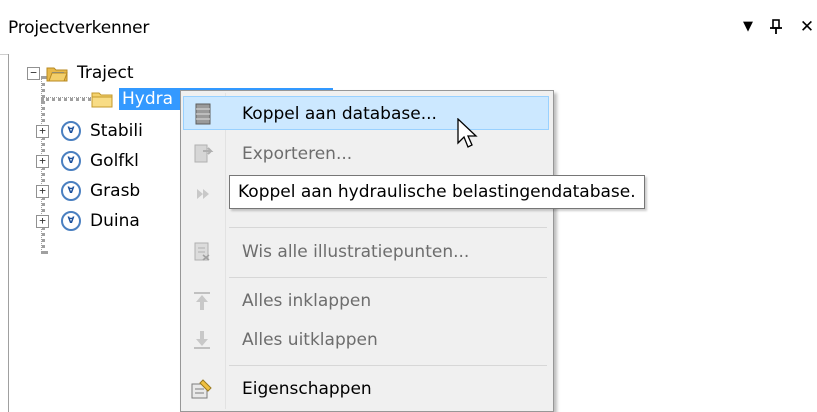 The height and width of the screenshot is (412, 817). What do you see at coordinates (408, 27) in the screenshot?
I see `panel-header: Projectverkenner ▼ ✕` at bounding box center [408, 27].